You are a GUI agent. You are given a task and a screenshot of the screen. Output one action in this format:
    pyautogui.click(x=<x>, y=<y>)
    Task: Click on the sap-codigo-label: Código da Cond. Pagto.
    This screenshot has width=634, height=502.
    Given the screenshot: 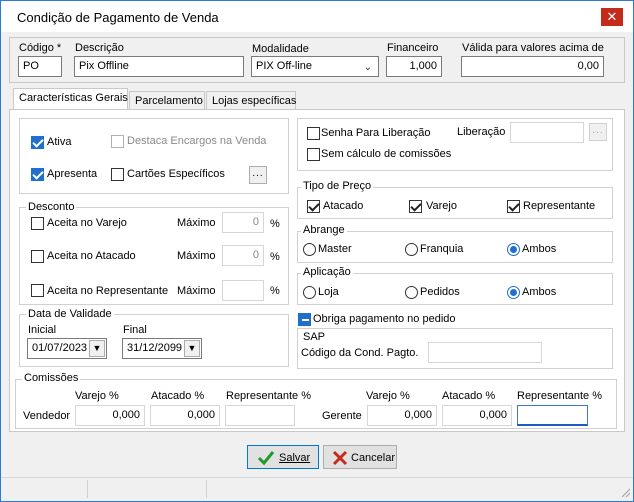 What is the action you would take?
    pyautogui.click(x=360, y=353)
    